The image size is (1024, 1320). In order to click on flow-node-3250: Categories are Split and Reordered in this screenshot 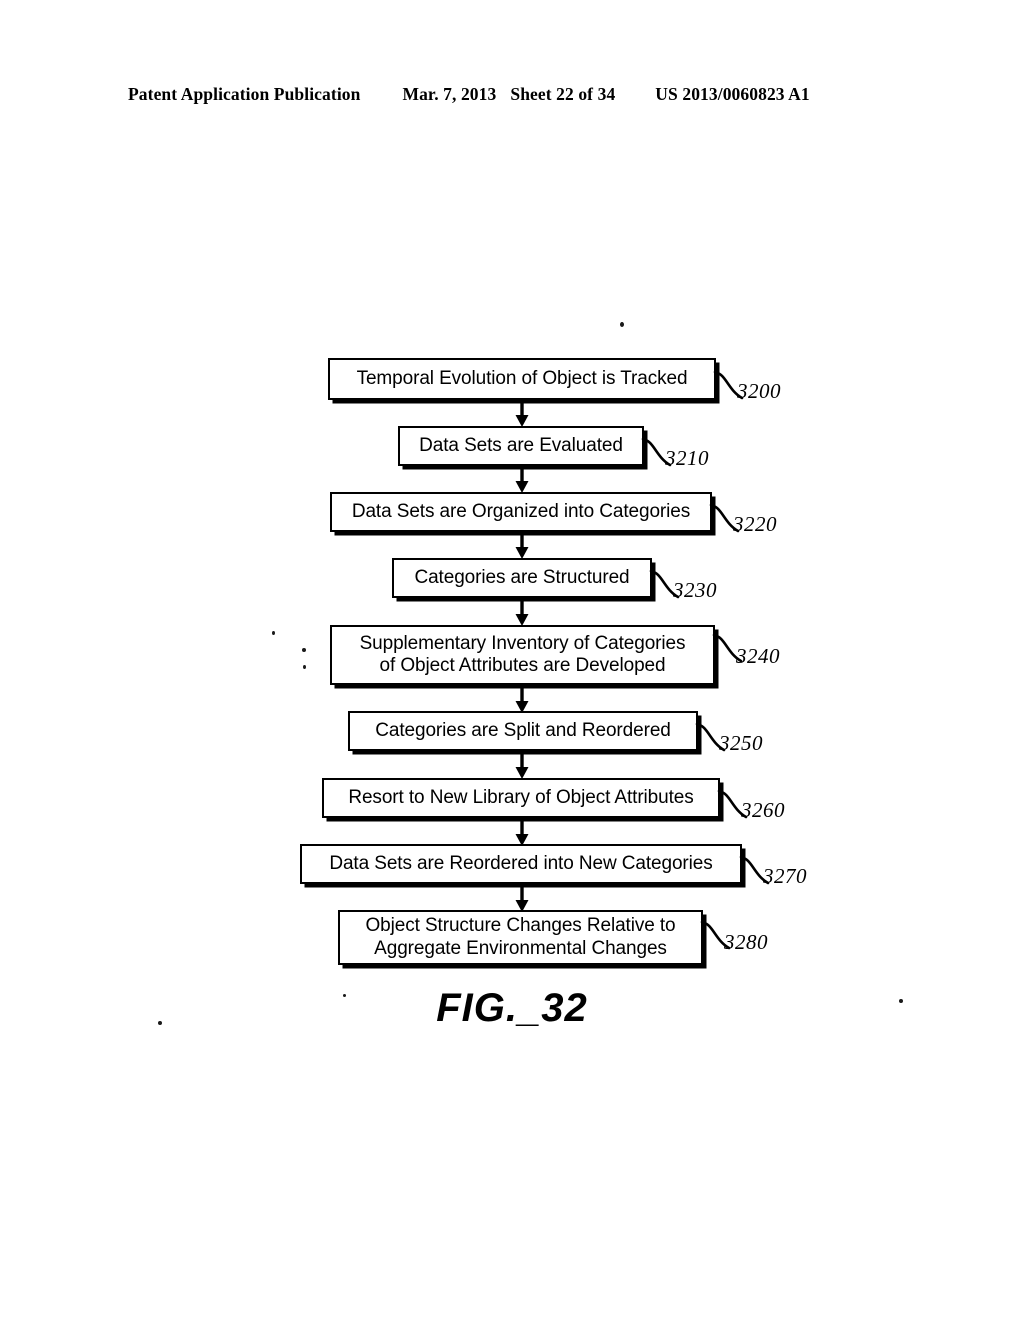, I will do `click(523, 731)`.